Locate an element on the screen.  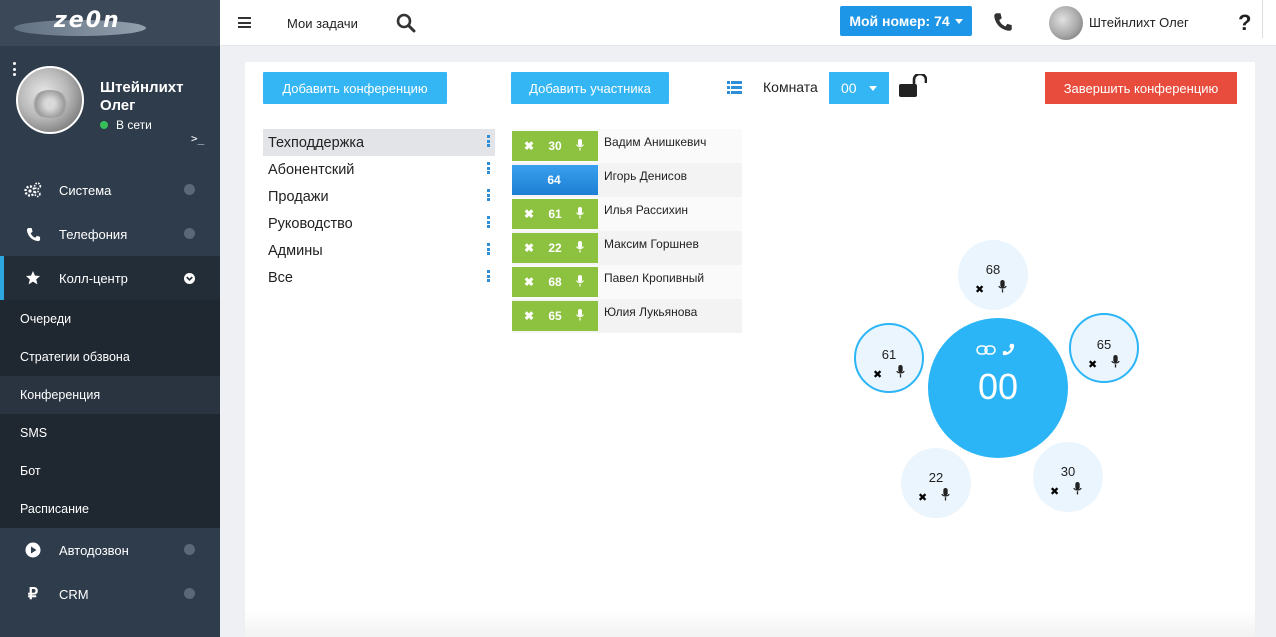
sidebar-item-telephony: Телефония is located at coordinates (110, 234).